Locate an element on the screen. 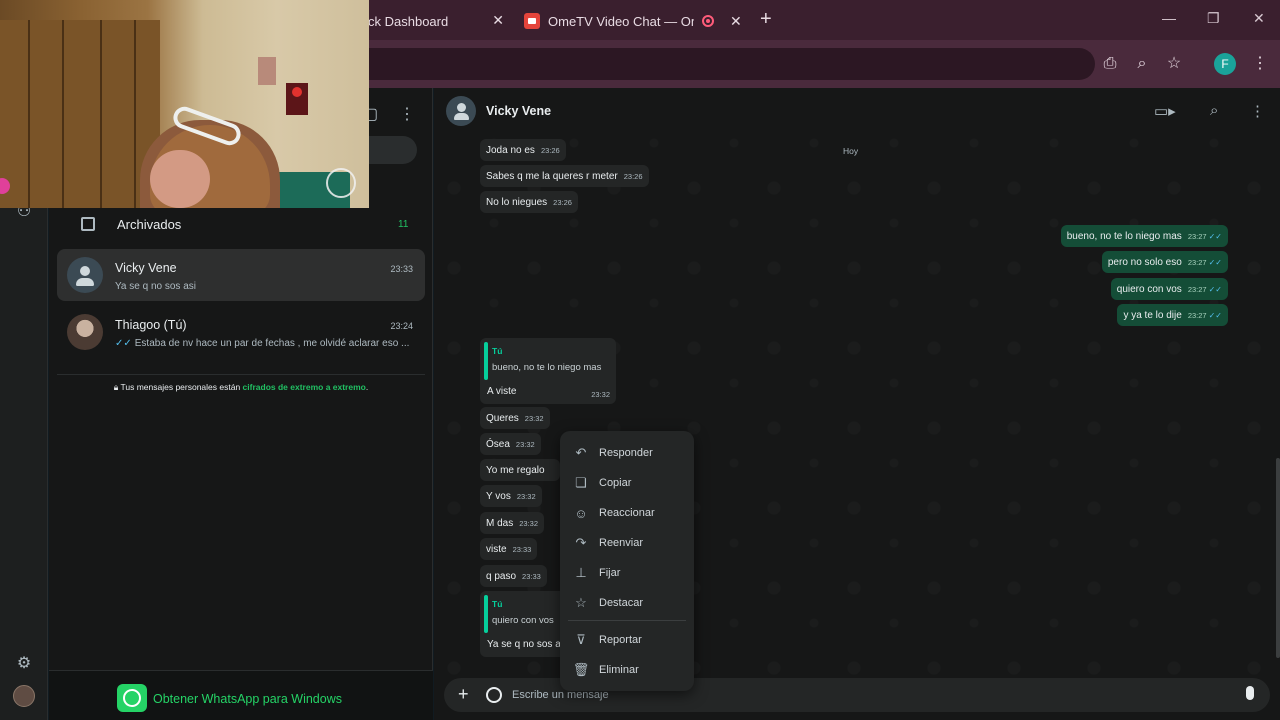  message-in: No lo niegues 23:26 is located at coordinates (529, 202).